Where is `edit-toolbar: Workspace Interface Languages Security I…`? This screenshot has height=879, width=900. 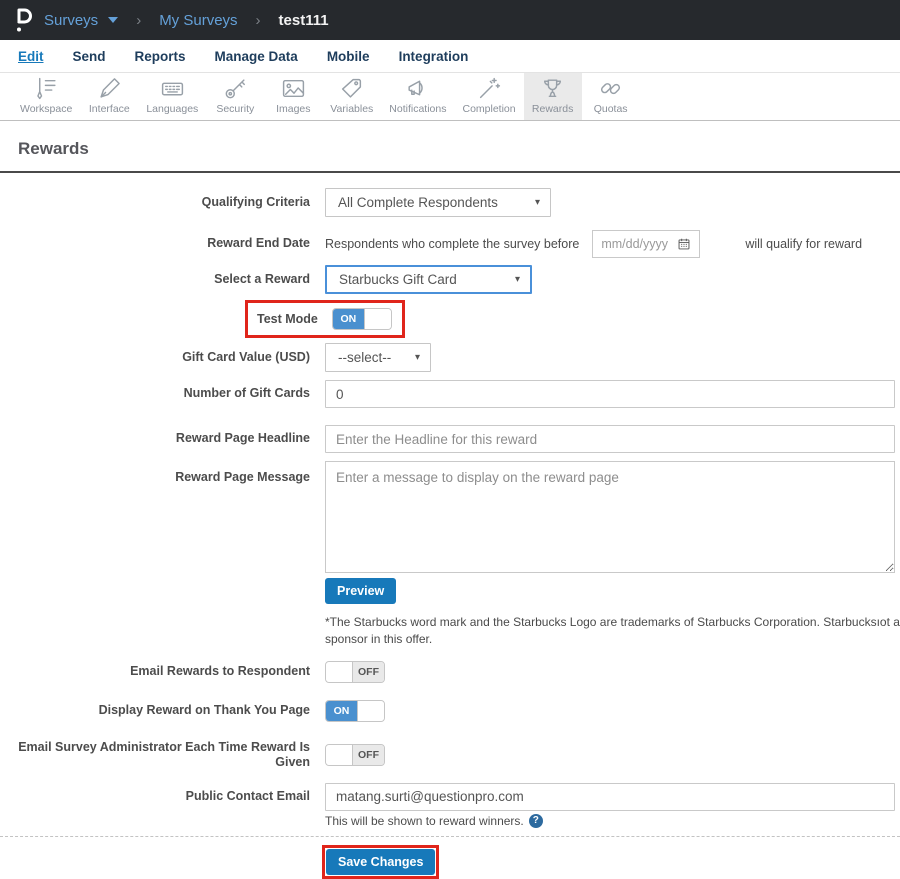 edit-toolbar: Workspace Interface Languages Security I… is located at coordinates (450, 97).